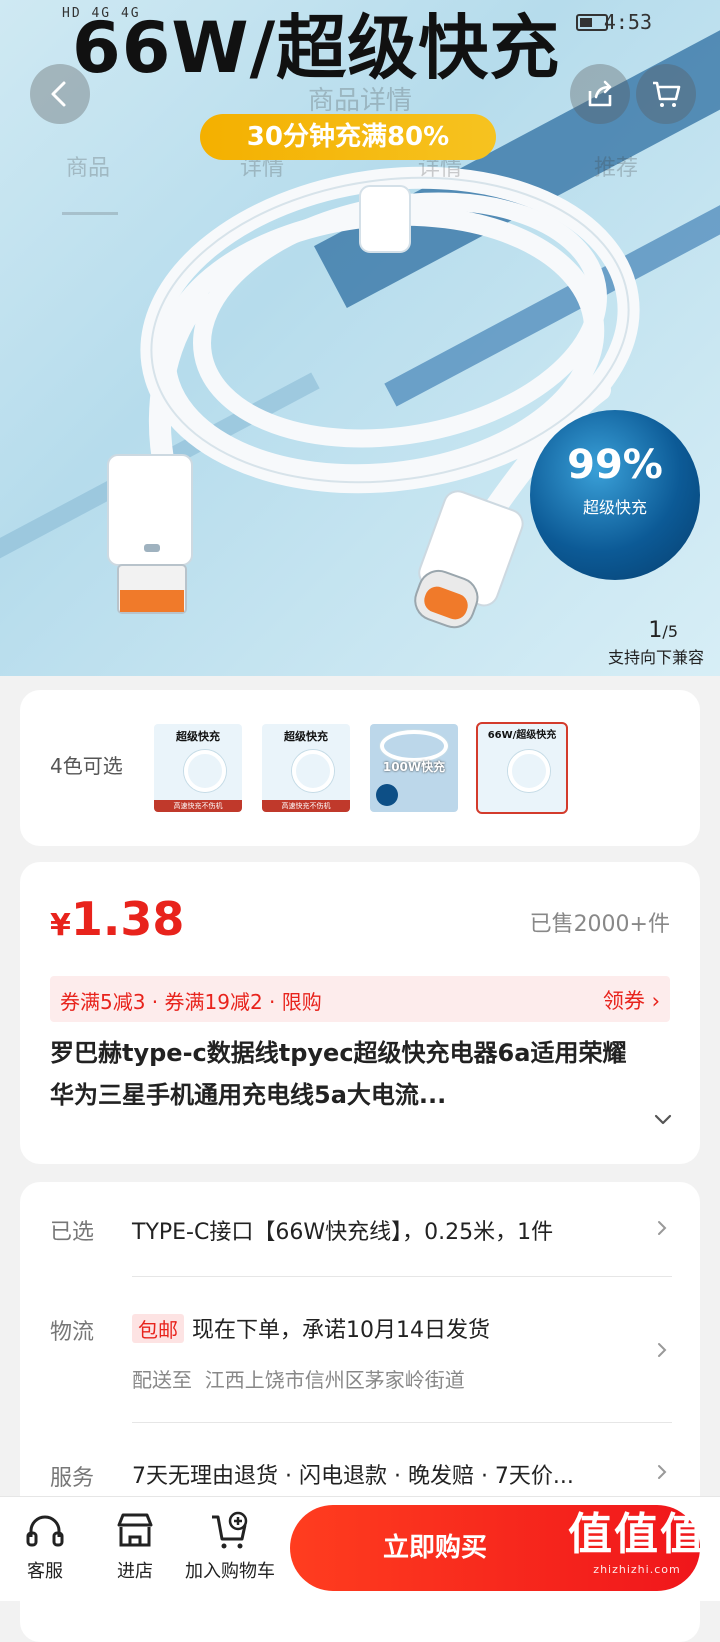 The height and width of the screenshot is (1642, 720). I want to click on color-thumbnail-selected: 66W/超级快充, so click(522, 768).